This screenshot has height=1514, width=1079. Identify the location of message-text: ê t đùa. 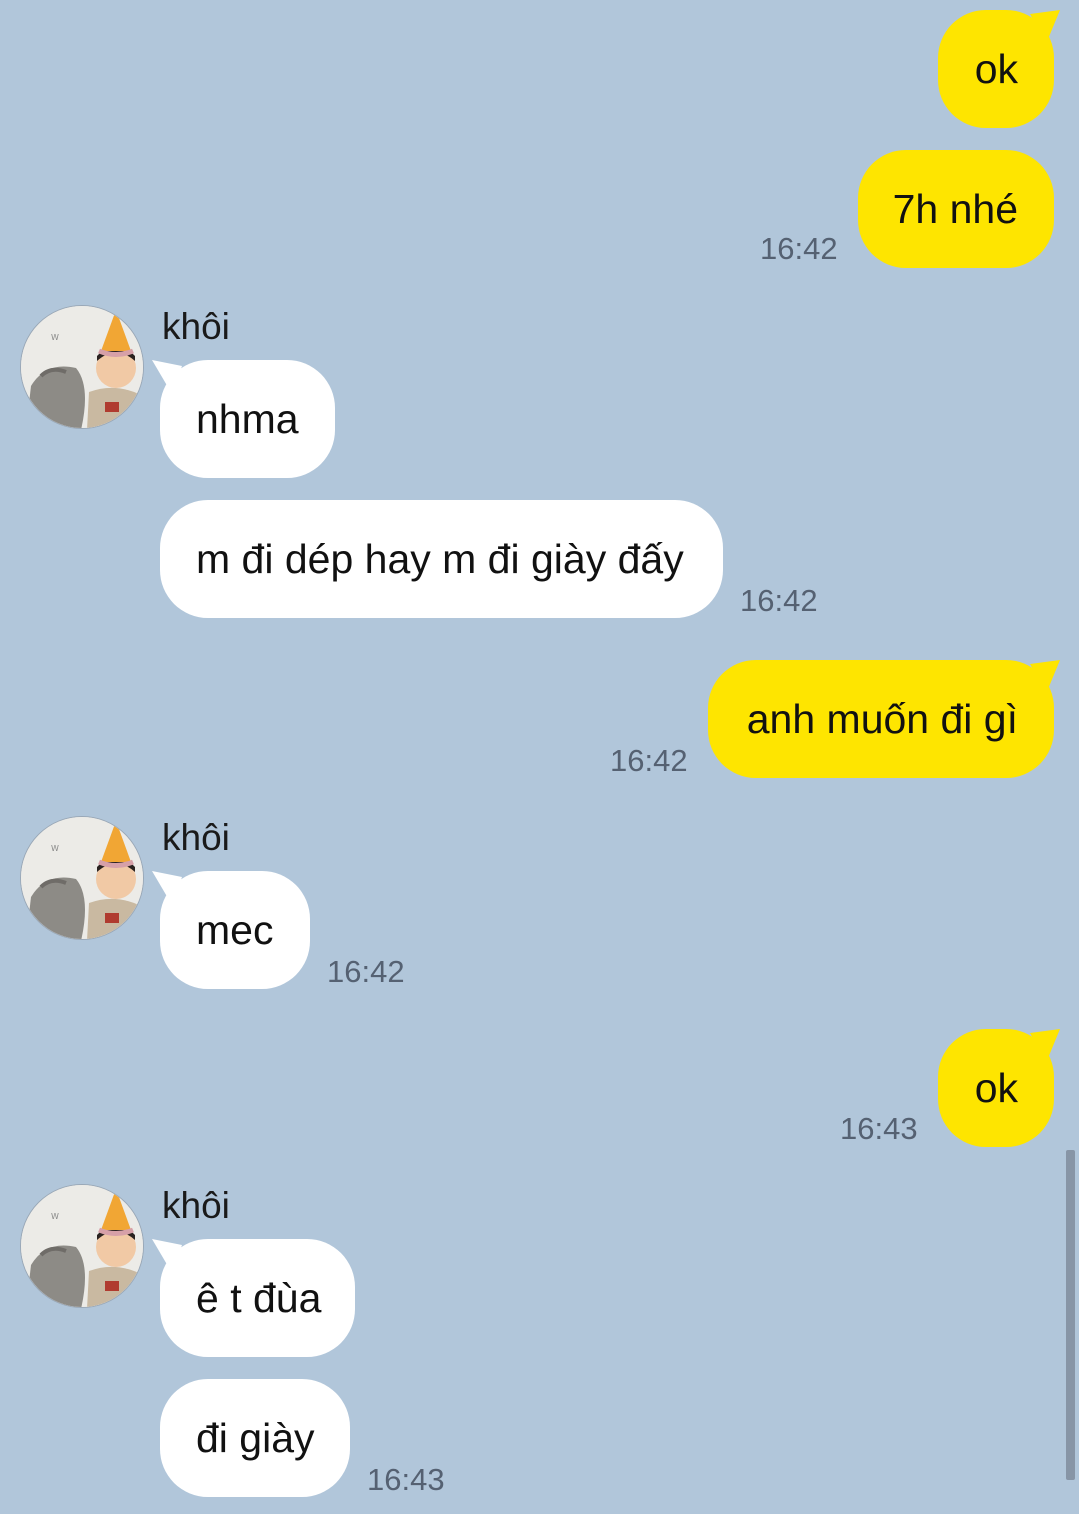
(259, 1297).